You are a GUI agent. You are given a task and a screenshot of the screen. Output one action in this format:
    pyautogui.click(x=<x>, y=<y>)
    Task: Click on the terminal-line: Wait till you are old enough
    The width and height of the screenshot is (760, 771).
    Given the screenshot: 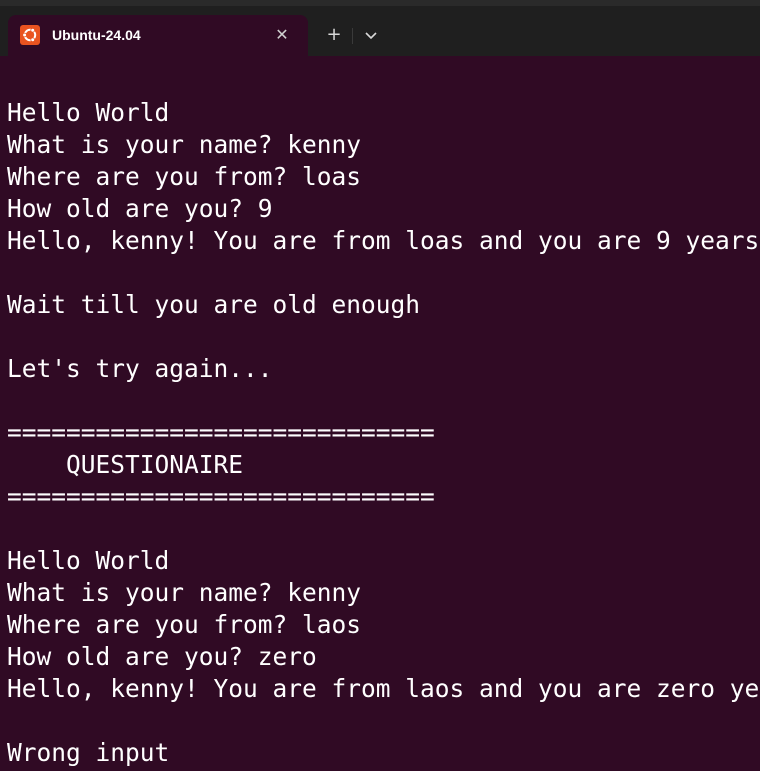 What is the action you would take?
    pyautogui.click(x=214, y=304)
    